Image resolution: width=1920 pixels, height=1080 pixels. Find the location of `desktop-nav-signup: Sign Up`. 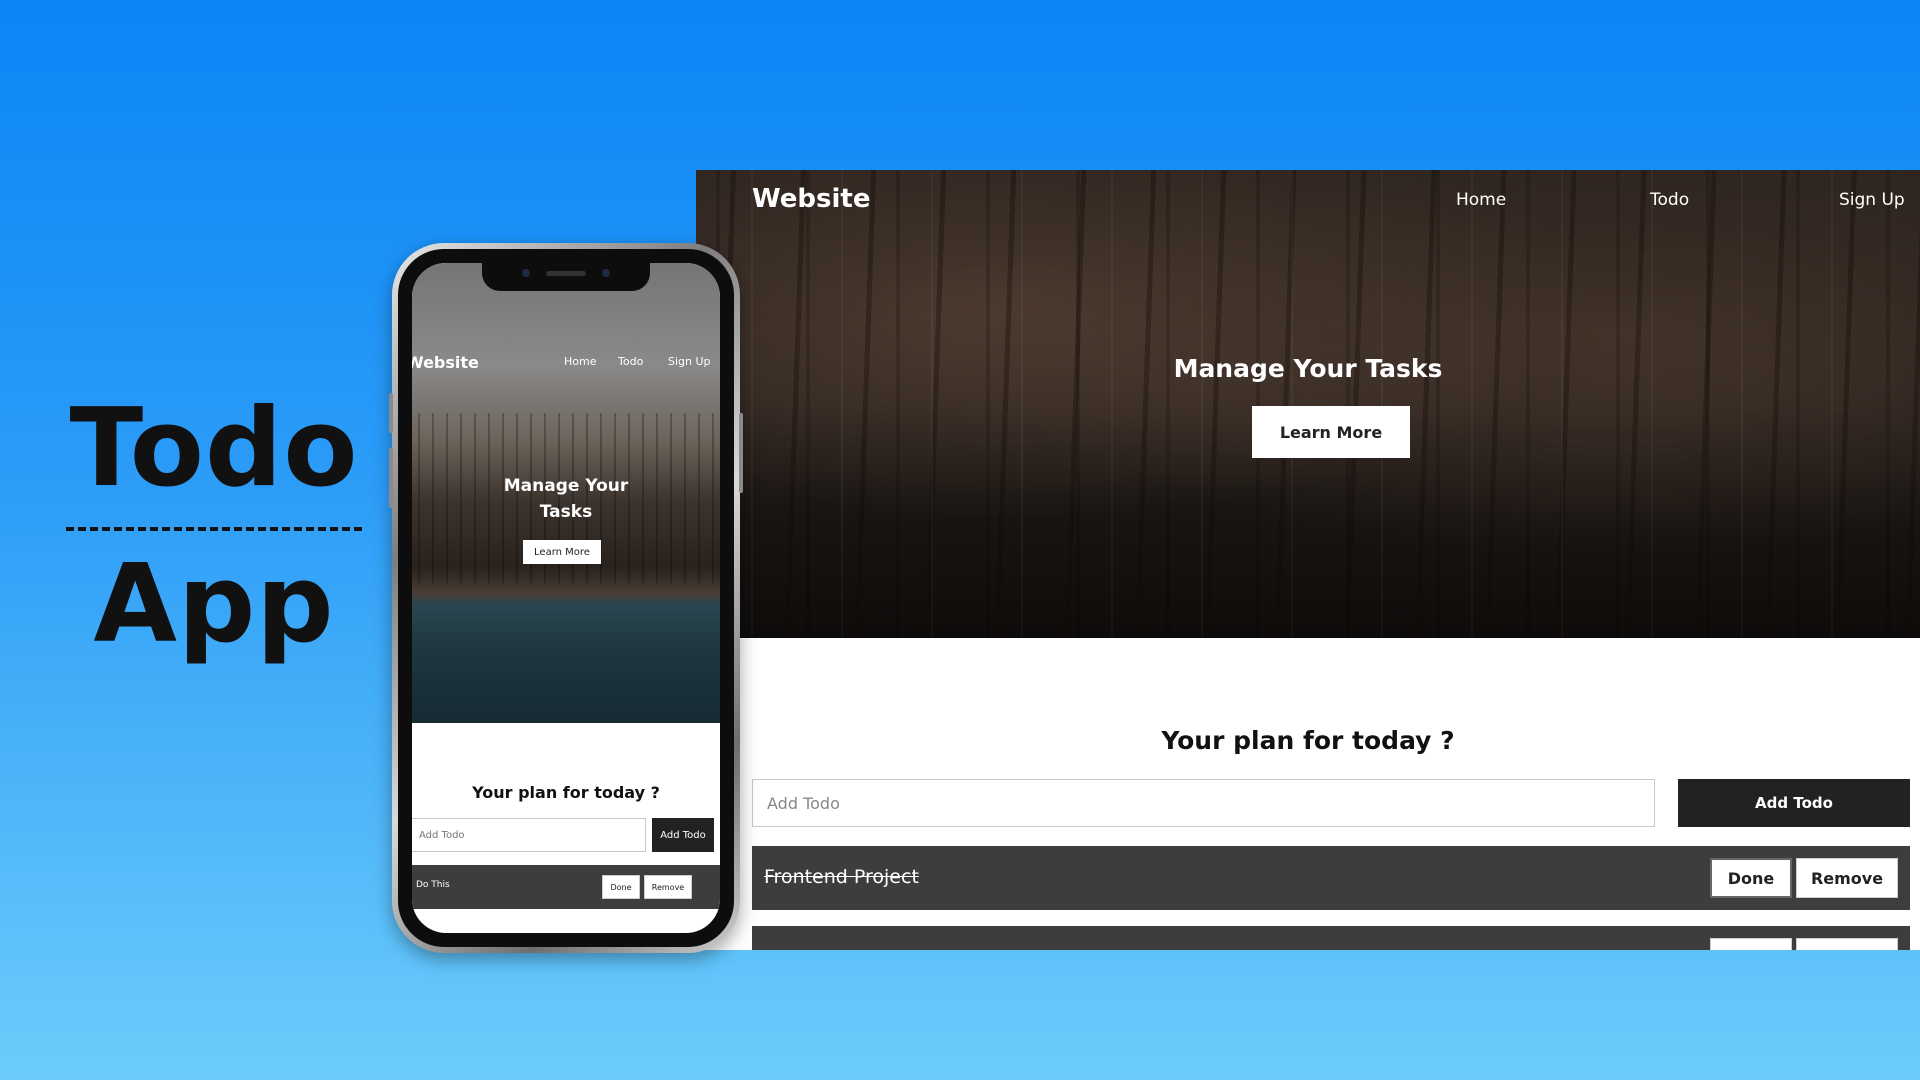

desktop-nav-signup: Sign Up is located at coordinates (1872, 200).